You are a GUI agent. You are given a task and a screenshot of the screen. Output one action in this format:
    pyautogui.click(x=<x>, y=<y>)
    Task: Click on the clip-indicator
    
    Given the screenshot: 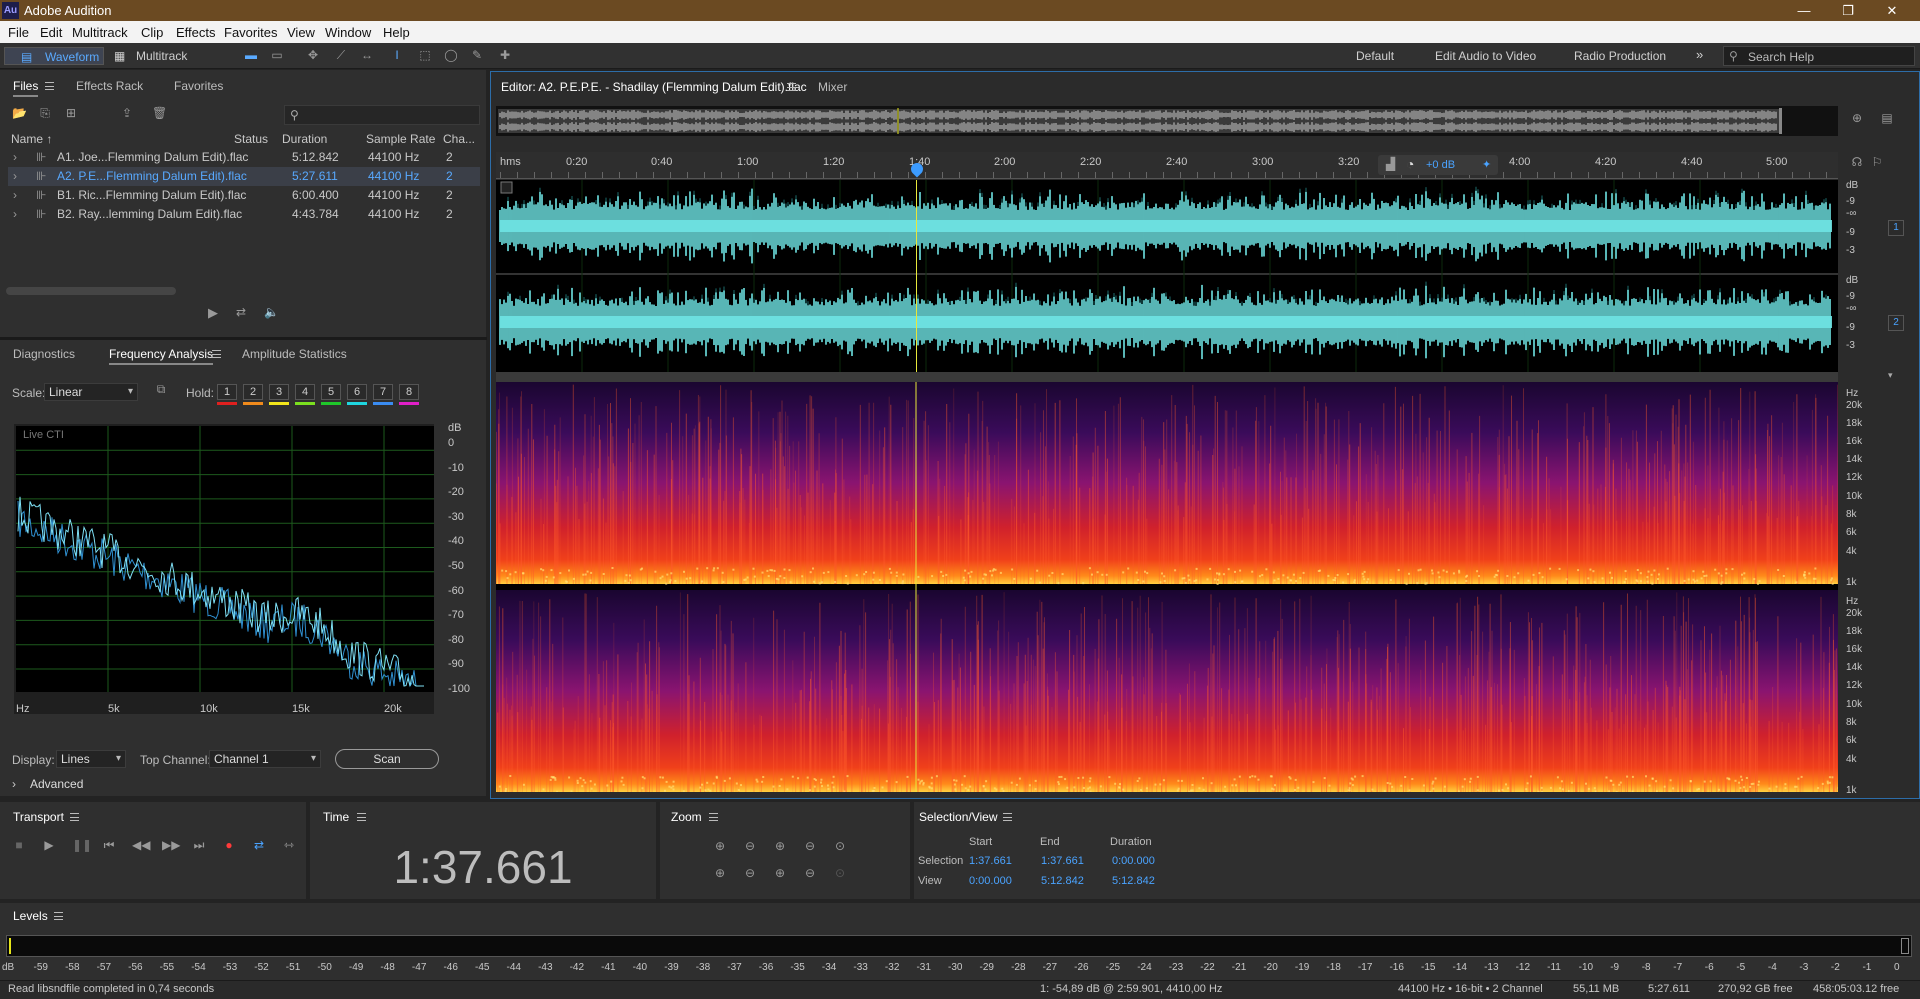 What is the action you would take?
    pyautogui.click(x=1905, y=946)
    